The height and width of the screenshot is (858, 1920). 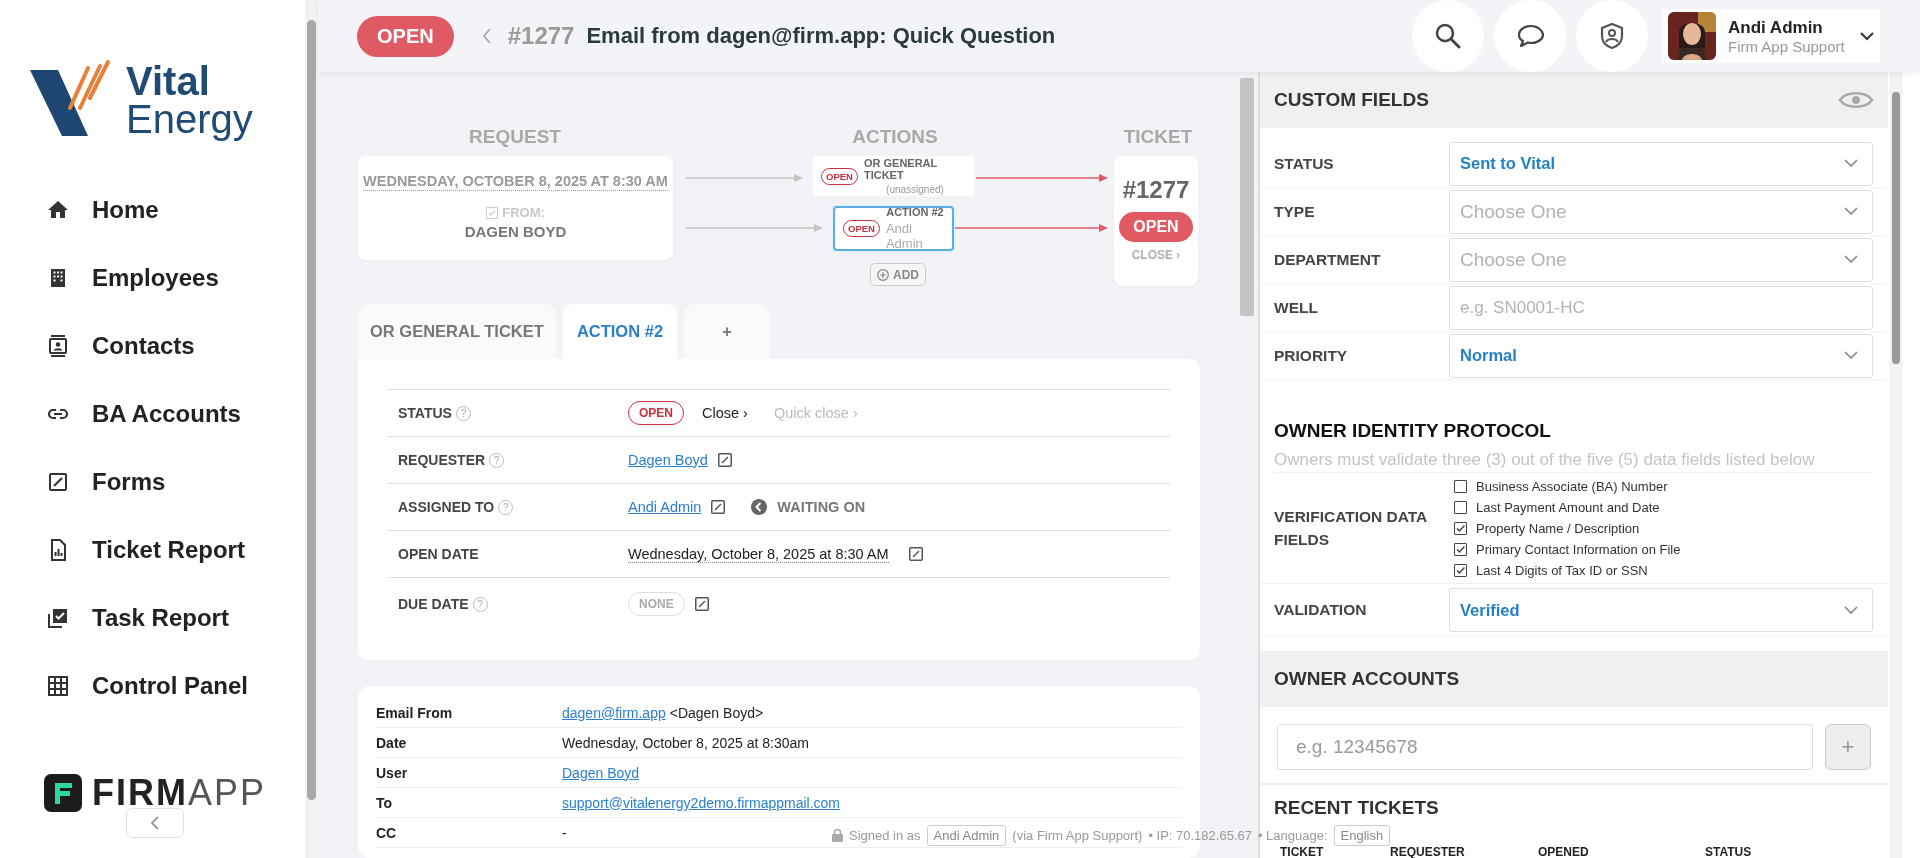 What do you see at coordinates (1413, 431) in the screenshot?
I see `section-title: OWNER IDENTITY PROTOCOL` at bounding box center [1413, 431].